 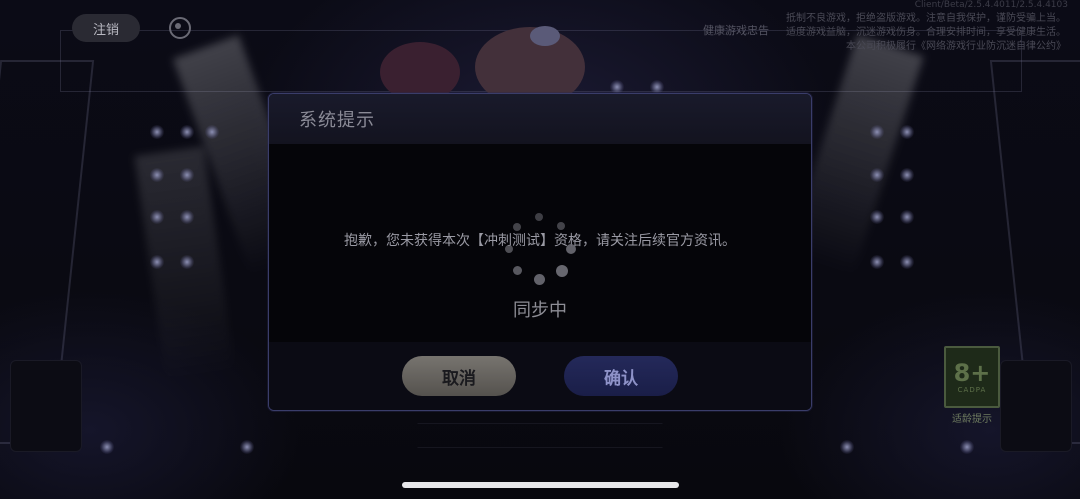 I want to click on health-notice-link: 健康游戏忠告, so click(x=736, y=30).